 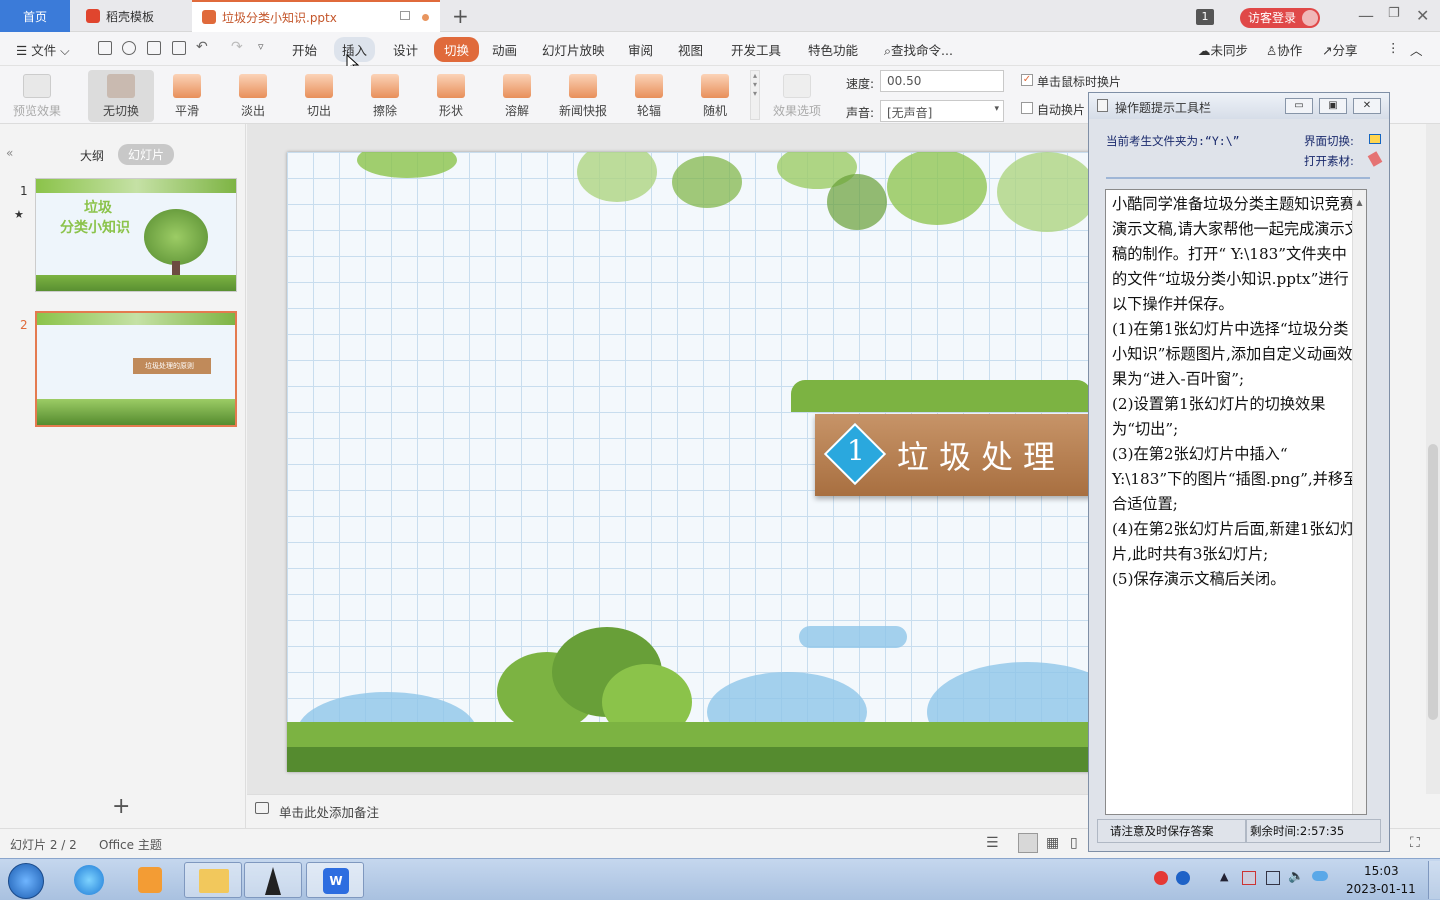 What do you see at coordinates (1340, 49) in the screenshot?
I see `share-button: ↗分享` at bounding box center [1340, 49].